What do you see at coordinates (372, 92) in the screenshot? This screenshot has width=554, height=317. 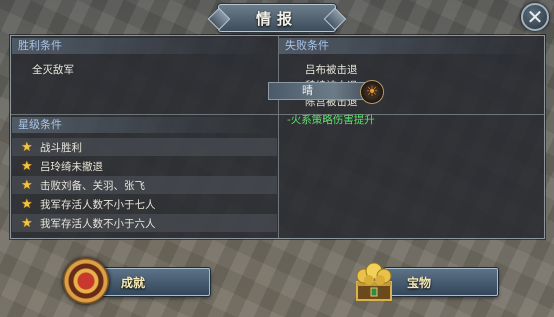 I see `sun-icon: ☀` at bounding box center [372, 92].